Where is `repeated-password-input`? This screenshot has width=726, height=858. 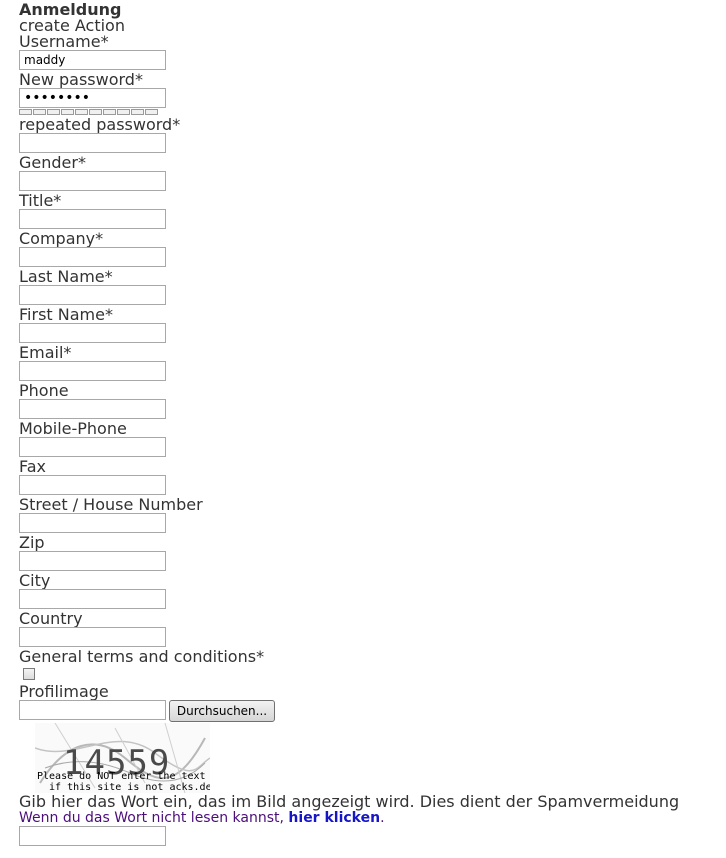
repeated-password-input is located at coordinates (92, 143).